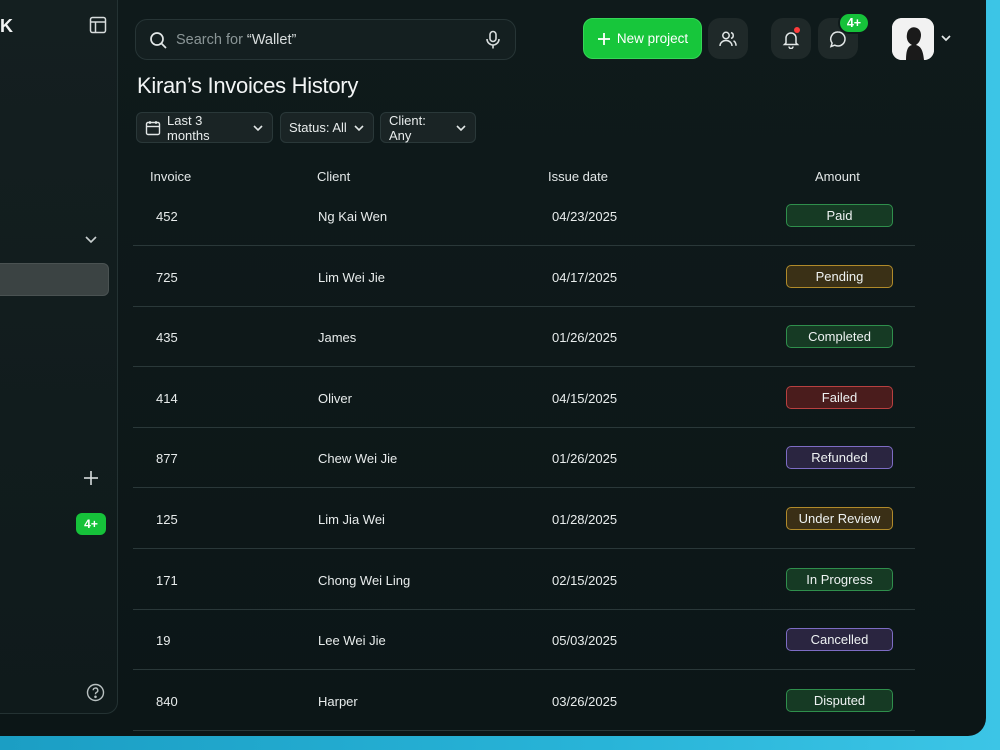  Describe the element at coordinates (854, 23) in the screenshot. I see `messages-count-badge: 4+` at that location.